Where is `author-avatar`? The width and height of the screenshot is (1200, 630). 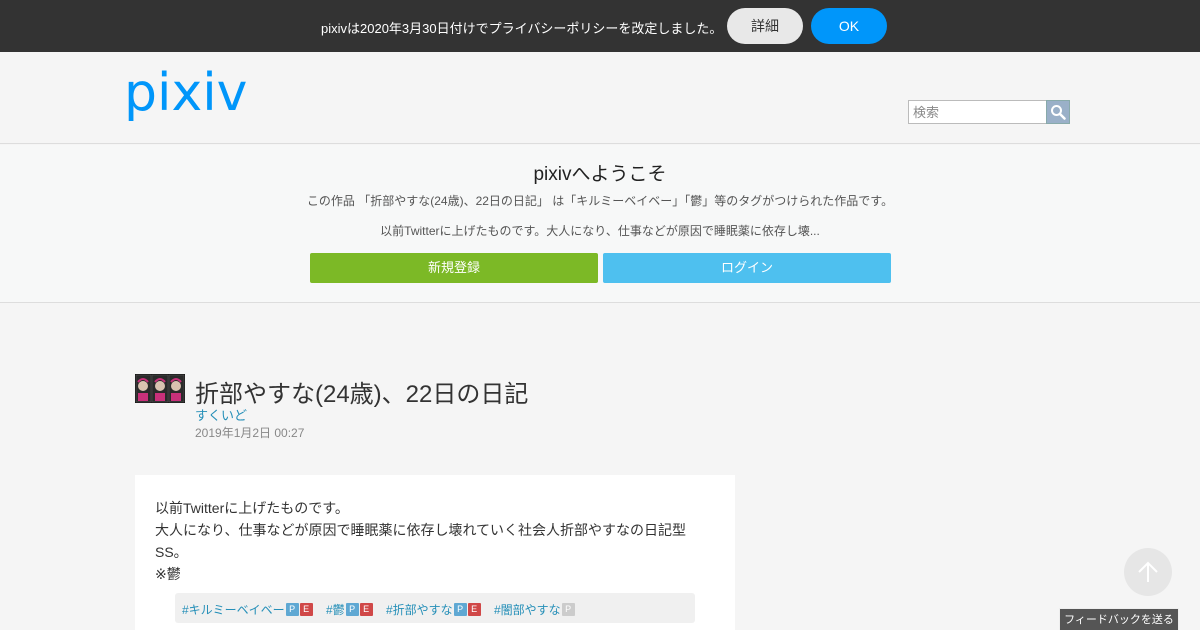 author-avatar is located at coordinates (160, 388).